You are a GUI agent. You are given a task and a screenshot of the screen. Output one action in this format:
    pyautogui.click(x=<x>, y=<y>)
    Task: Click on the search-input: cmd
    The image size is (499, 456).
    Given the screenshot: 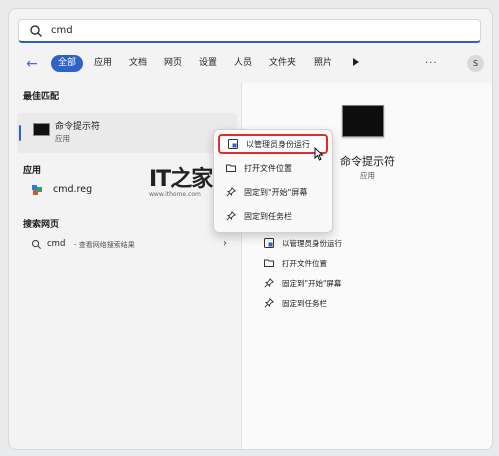 What is the action you would take?
    pyautogui.click(x=62, y=30)
    